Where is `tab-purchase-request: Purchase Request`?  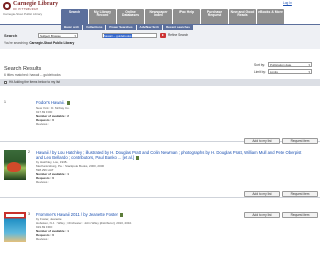 tab-purchase-request: Purchase Request is located at coordinates (214, 16).